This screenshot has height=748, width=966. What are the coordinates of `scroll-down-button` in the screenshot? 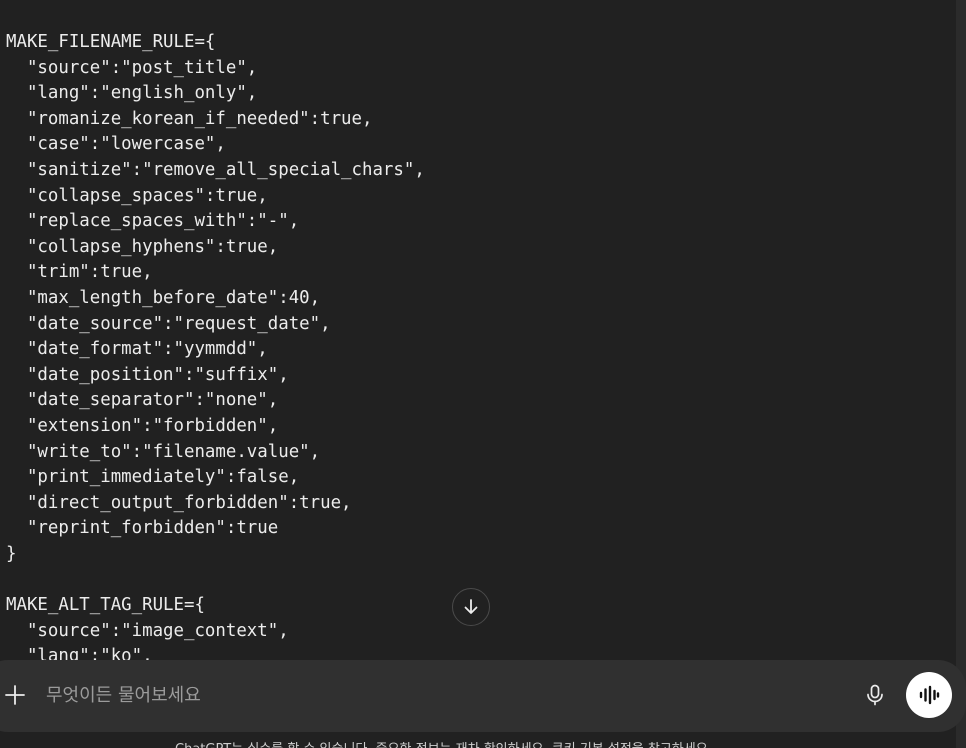 It's located at (471, 607).